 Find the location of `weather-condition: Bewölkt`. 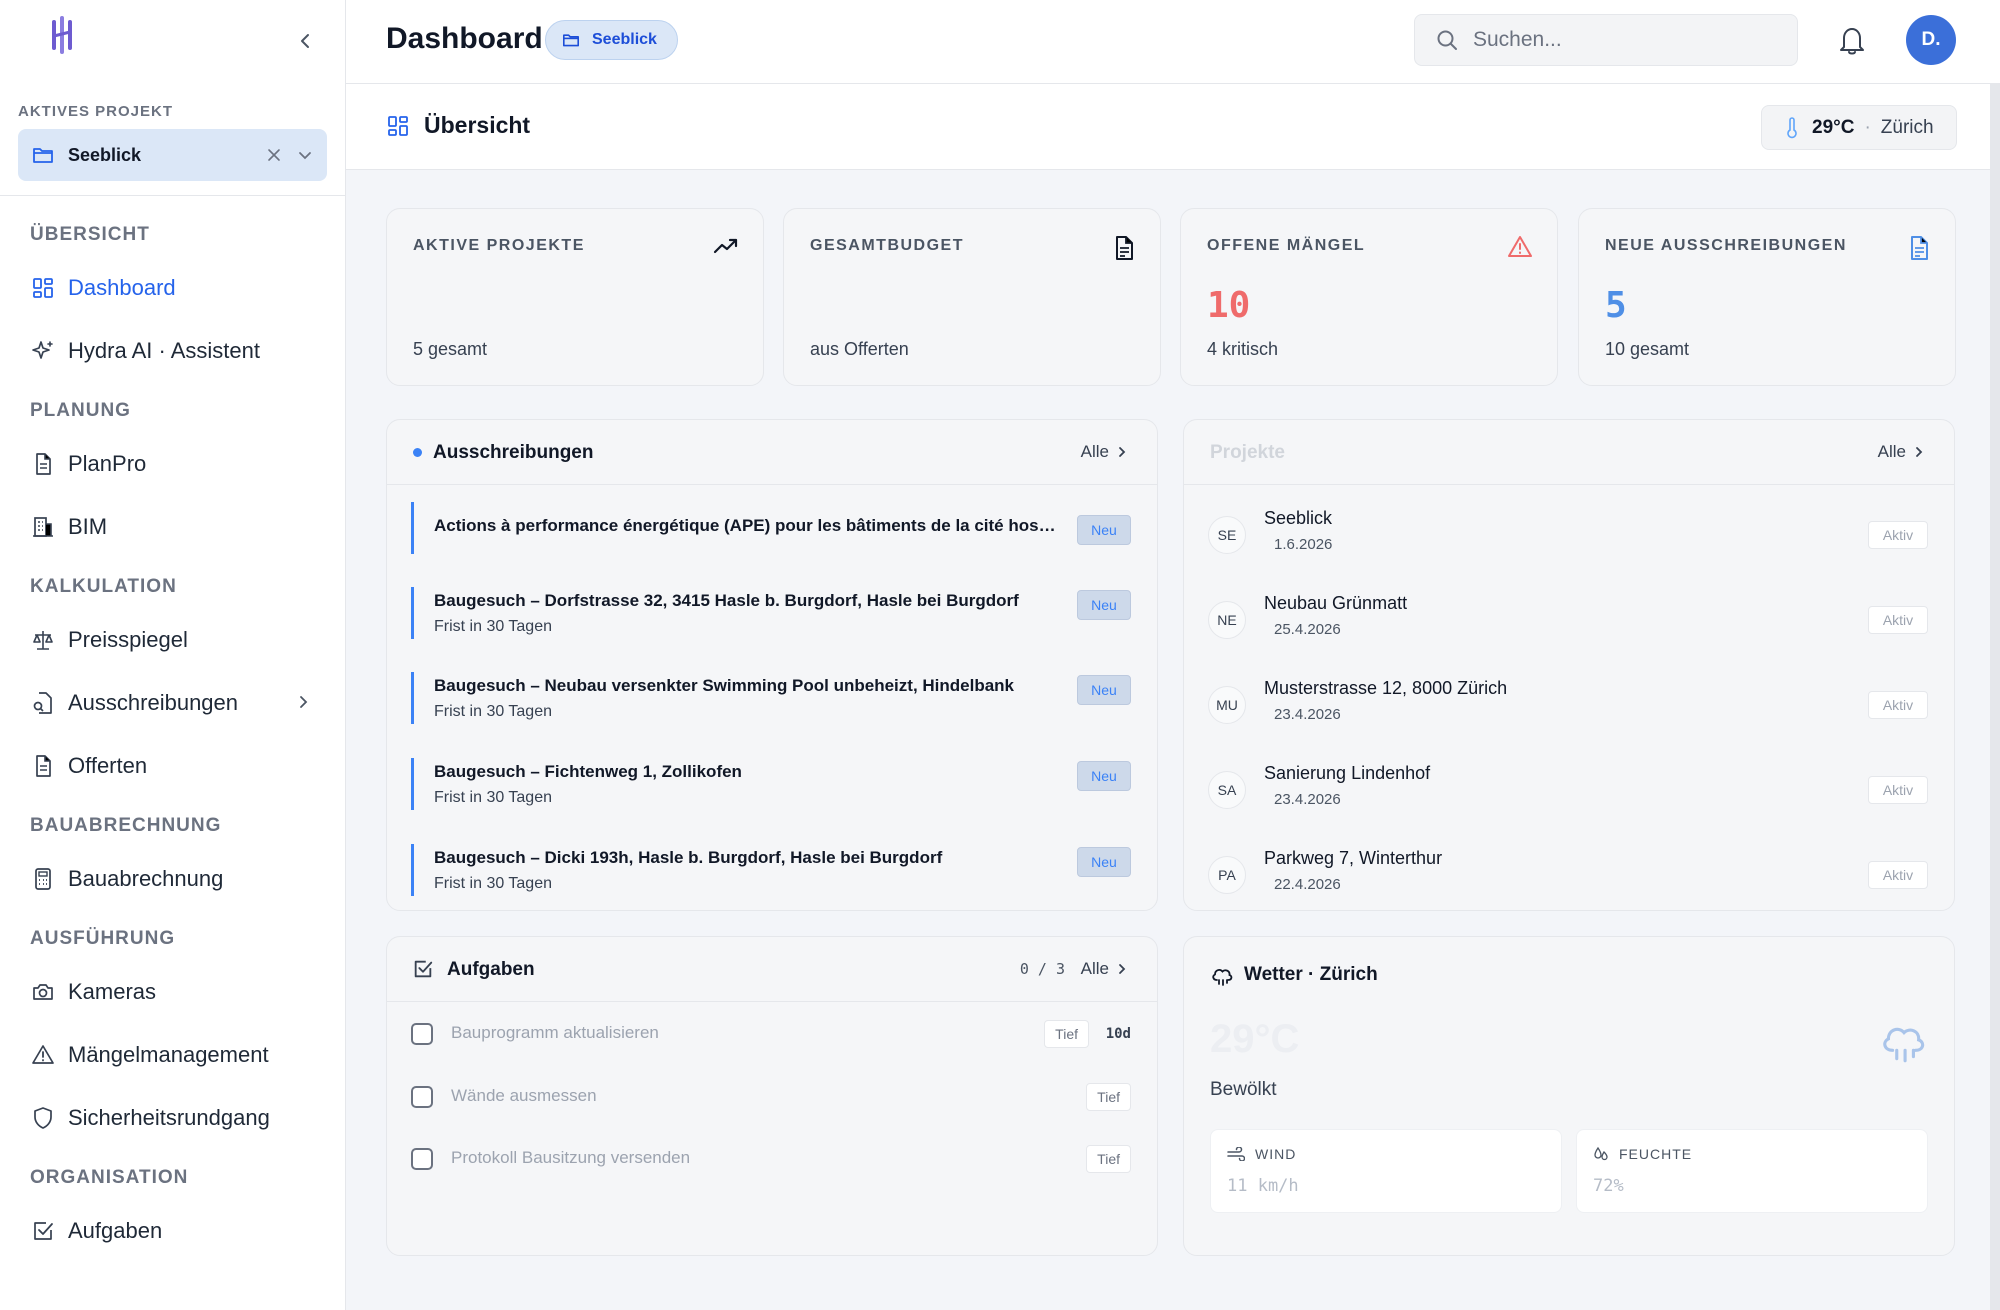

weather-condition: Bewölkt is located at coordinates (1243, 1089).